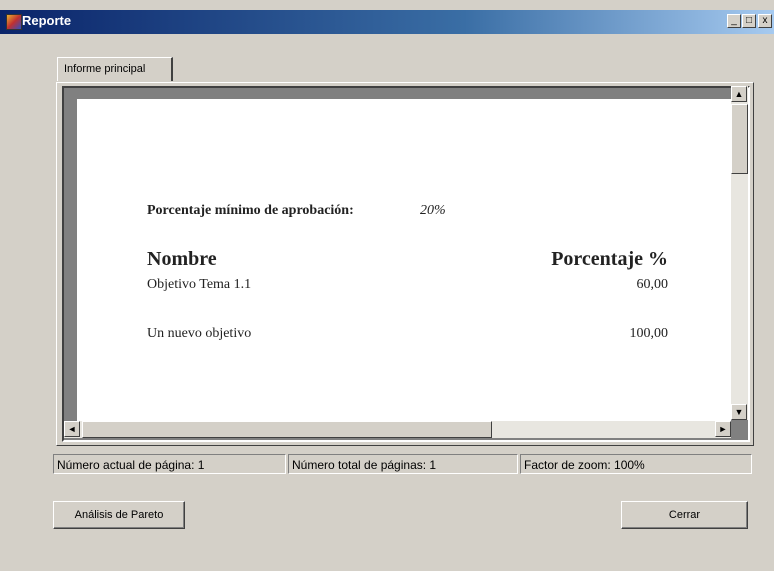 The width and height of the screenshot is (774, 571). What do you see at coordinates (739, 253) in the screenshot?
I see `vertical-scrollbar: ▲ ▼` at bounding box center [739, 253].